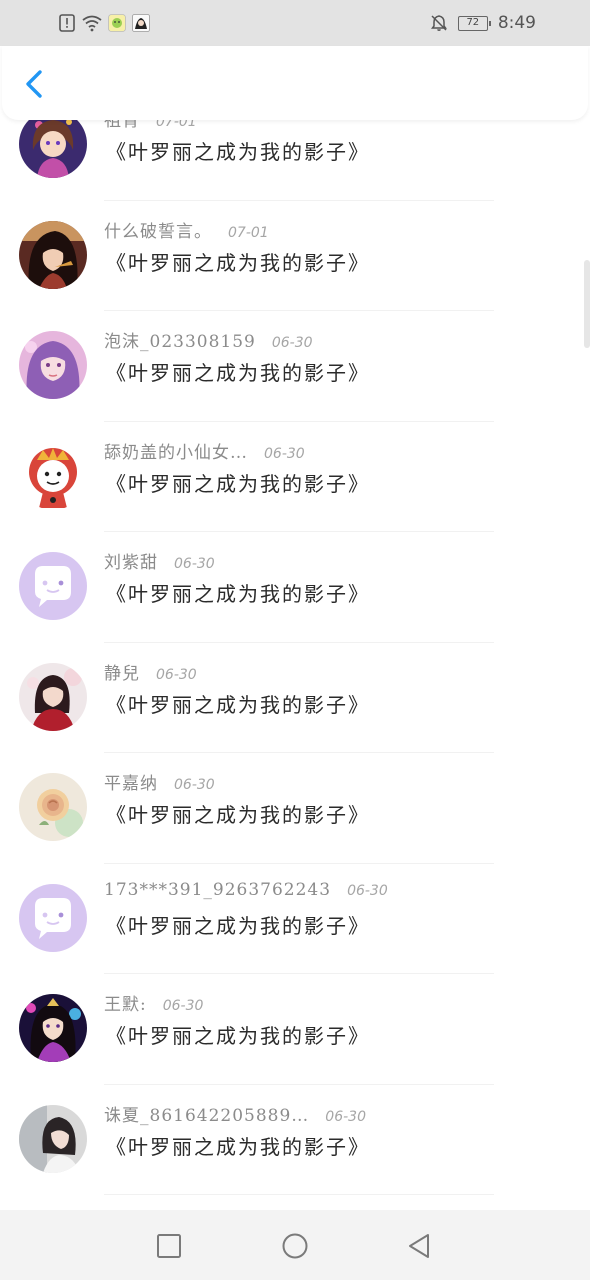 Image resolution: width=590 pixels, height=1280 pixels. I want to click on comment-item: 舔奶盖的小仙女… 06-30 《叶罗丽之成为我的影子》, so click(295, 477).